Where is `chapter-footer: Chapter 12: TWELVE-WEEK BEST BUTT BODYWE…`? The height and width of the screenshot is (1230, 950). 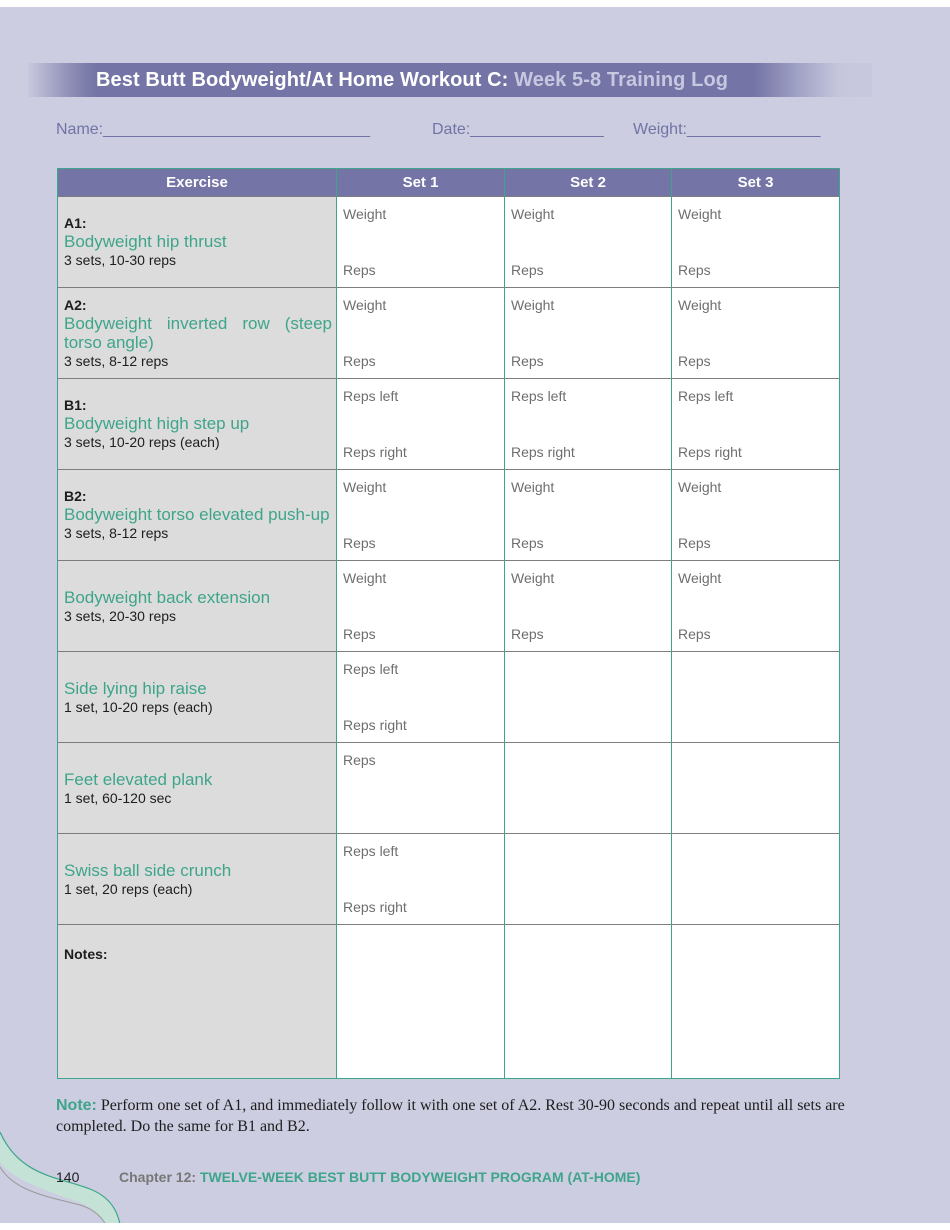 chapter-footer: Chapter 12: TWELVE-WEEK BEST BUTT BODYWE… is located at coordinates (379, 1177).